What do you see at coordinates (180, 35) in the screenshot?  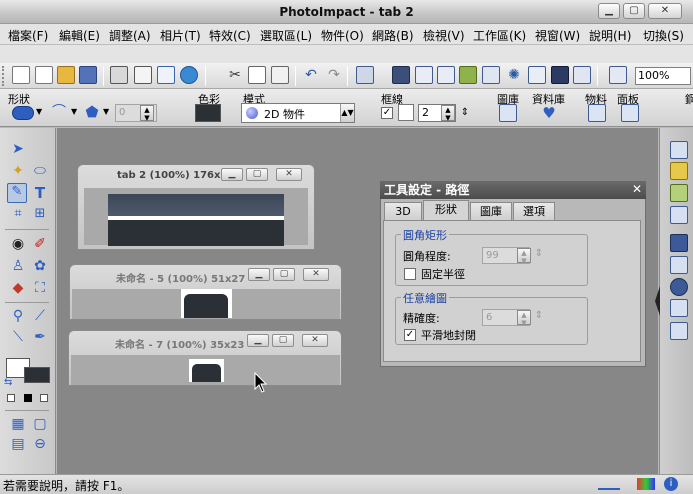 I see `menu-photo: 相片(T)` at bounding box center [180, 35].